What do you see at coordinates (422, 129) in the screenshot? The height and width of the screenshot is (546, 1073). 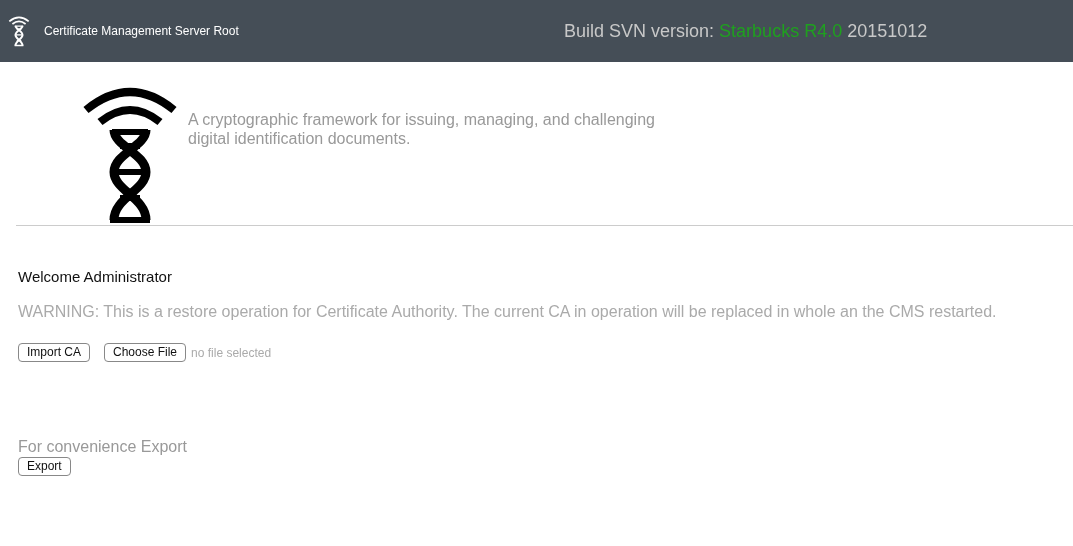 I see `tagline: A cryptographic framework for issuing, managing, and challenging digital identification documents.` at bounding box center [422, 129].